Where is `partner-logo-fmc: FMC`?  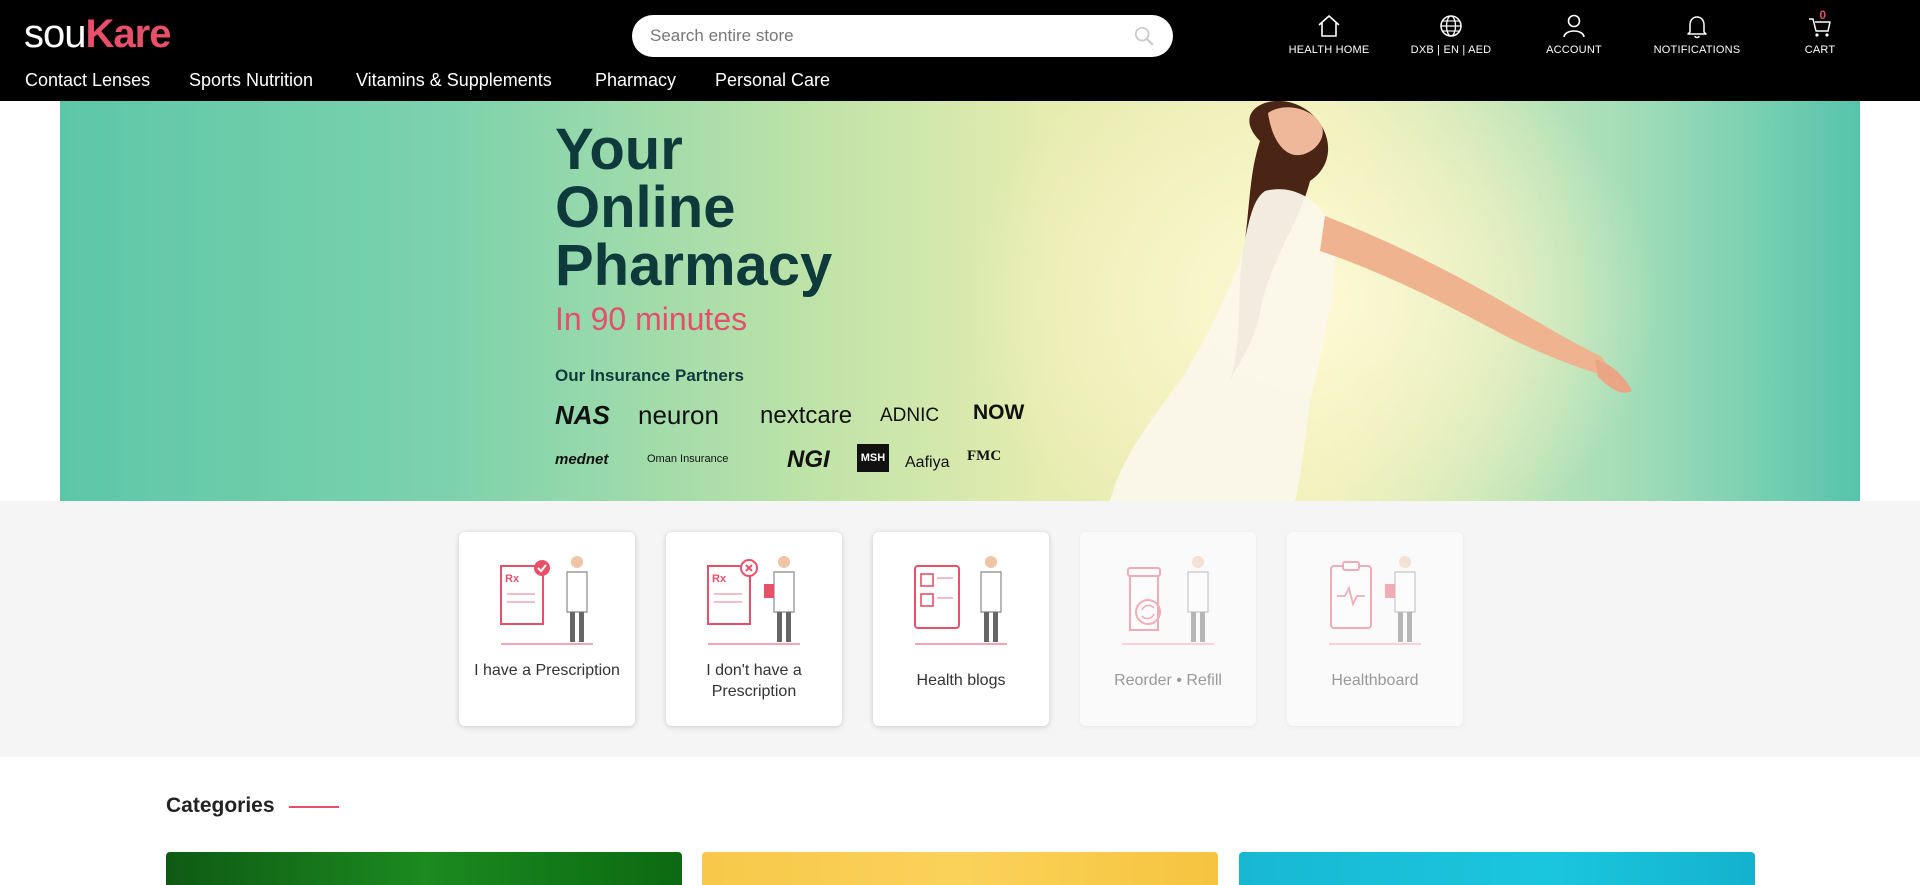 partner-logo-fmc: FMC is located at coordinates (984, 456).